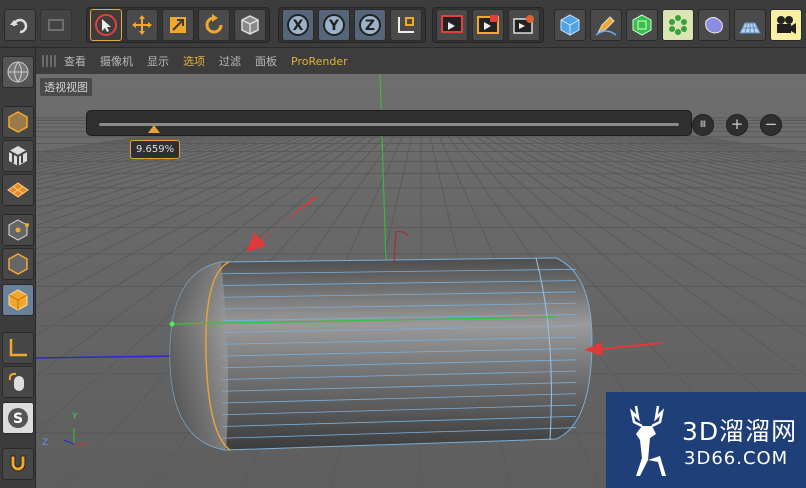  Describe the element at coordinates (45, 443) in the screenshot. I see `gizmo-z-label: Z` at that location.